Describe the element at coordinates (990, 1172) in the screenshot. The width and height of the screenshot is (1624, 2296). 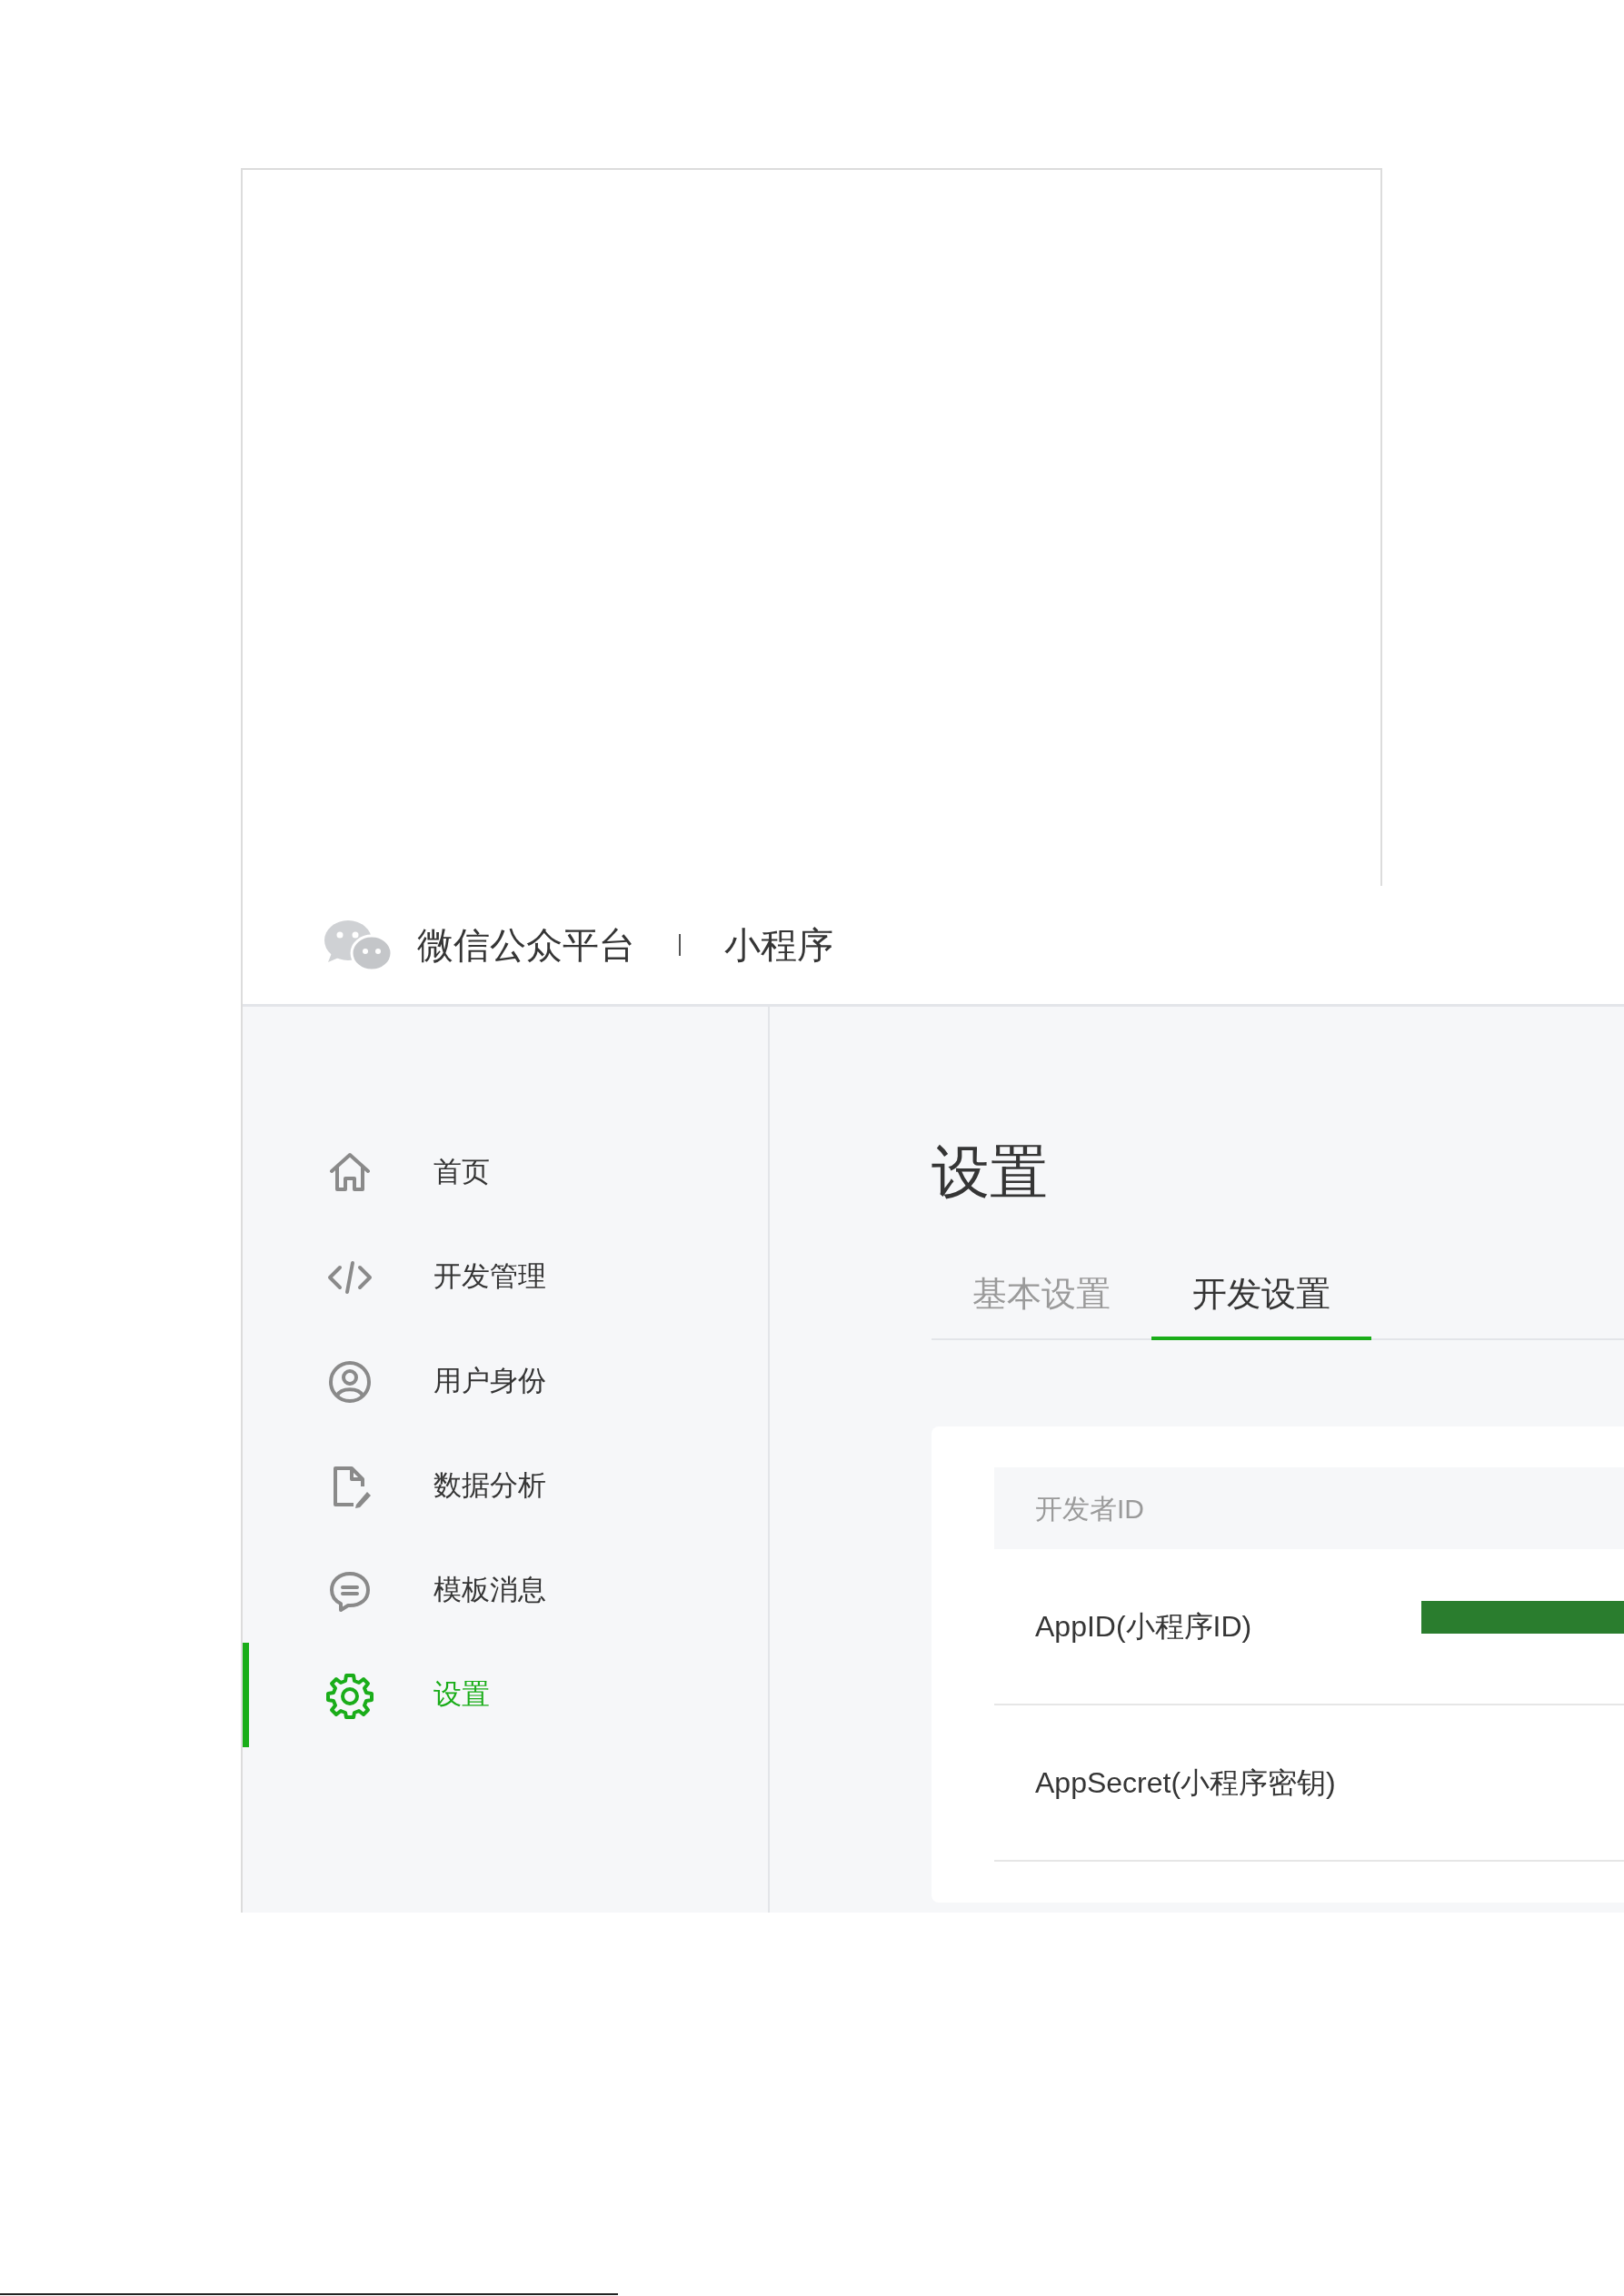
I see `page-title: 设置` at that location.